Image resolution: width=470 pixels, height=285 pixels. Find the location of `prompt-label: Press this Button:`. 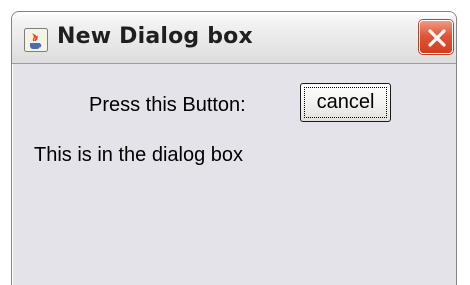

prompt-label: Press this Button: is located at coordinates (167, 105).